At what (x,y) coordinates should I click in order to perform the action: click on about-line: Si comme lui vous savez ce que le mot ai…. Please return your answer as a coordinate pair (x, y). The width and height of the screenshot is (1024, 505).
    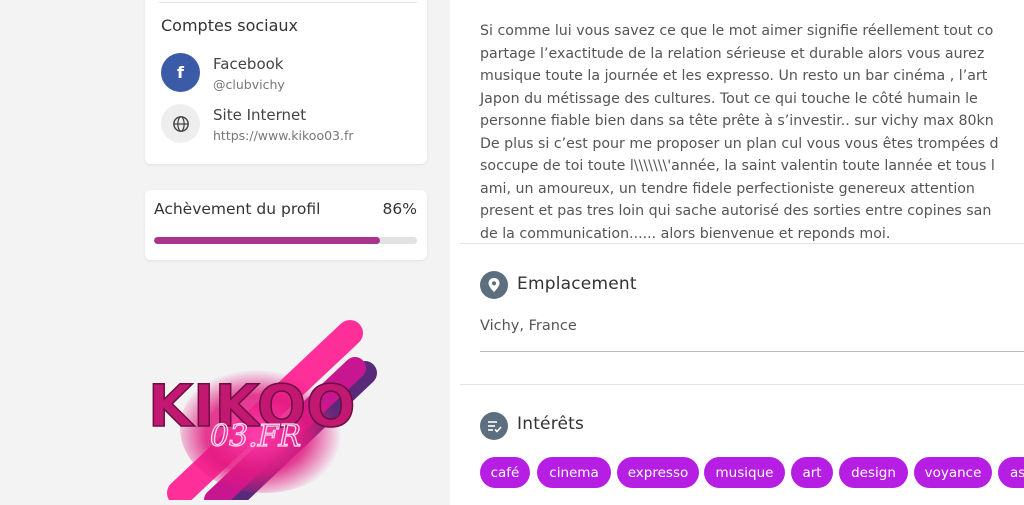
    Looking at the image, I should click on (737, 31).